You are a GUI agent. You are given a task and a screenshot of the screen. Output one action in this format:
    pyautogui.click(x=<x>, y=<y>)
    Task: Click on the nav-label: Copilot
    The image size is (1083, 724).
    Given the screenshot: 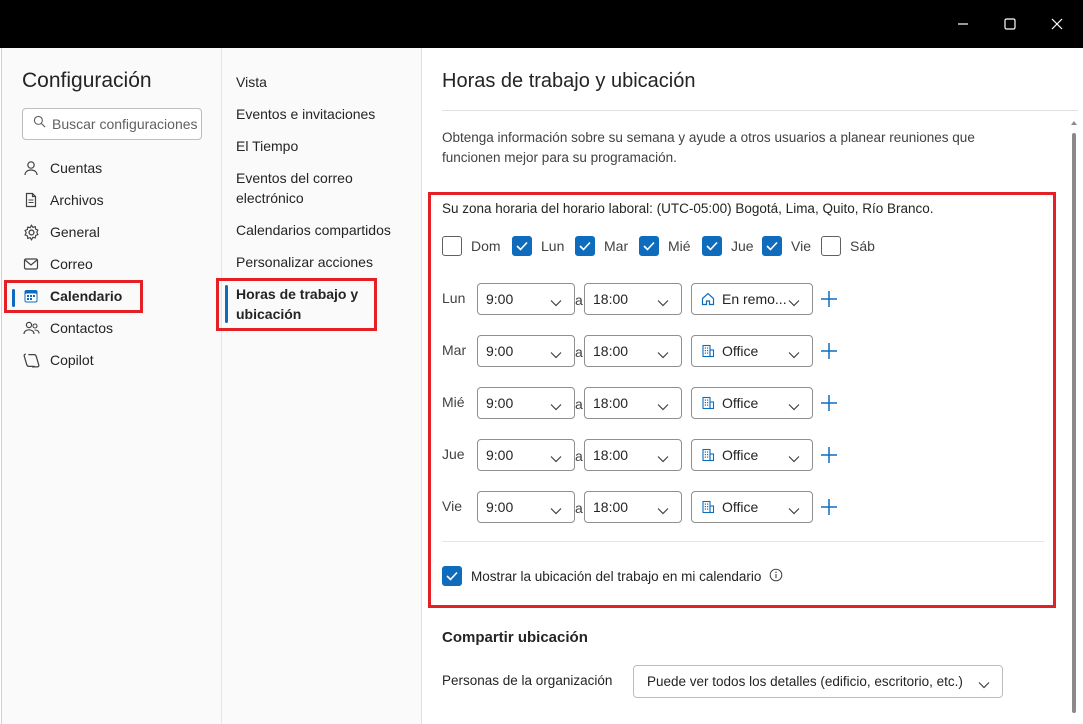 What is the action you would take?
    pyautogui.click(x=72, y=360)
    